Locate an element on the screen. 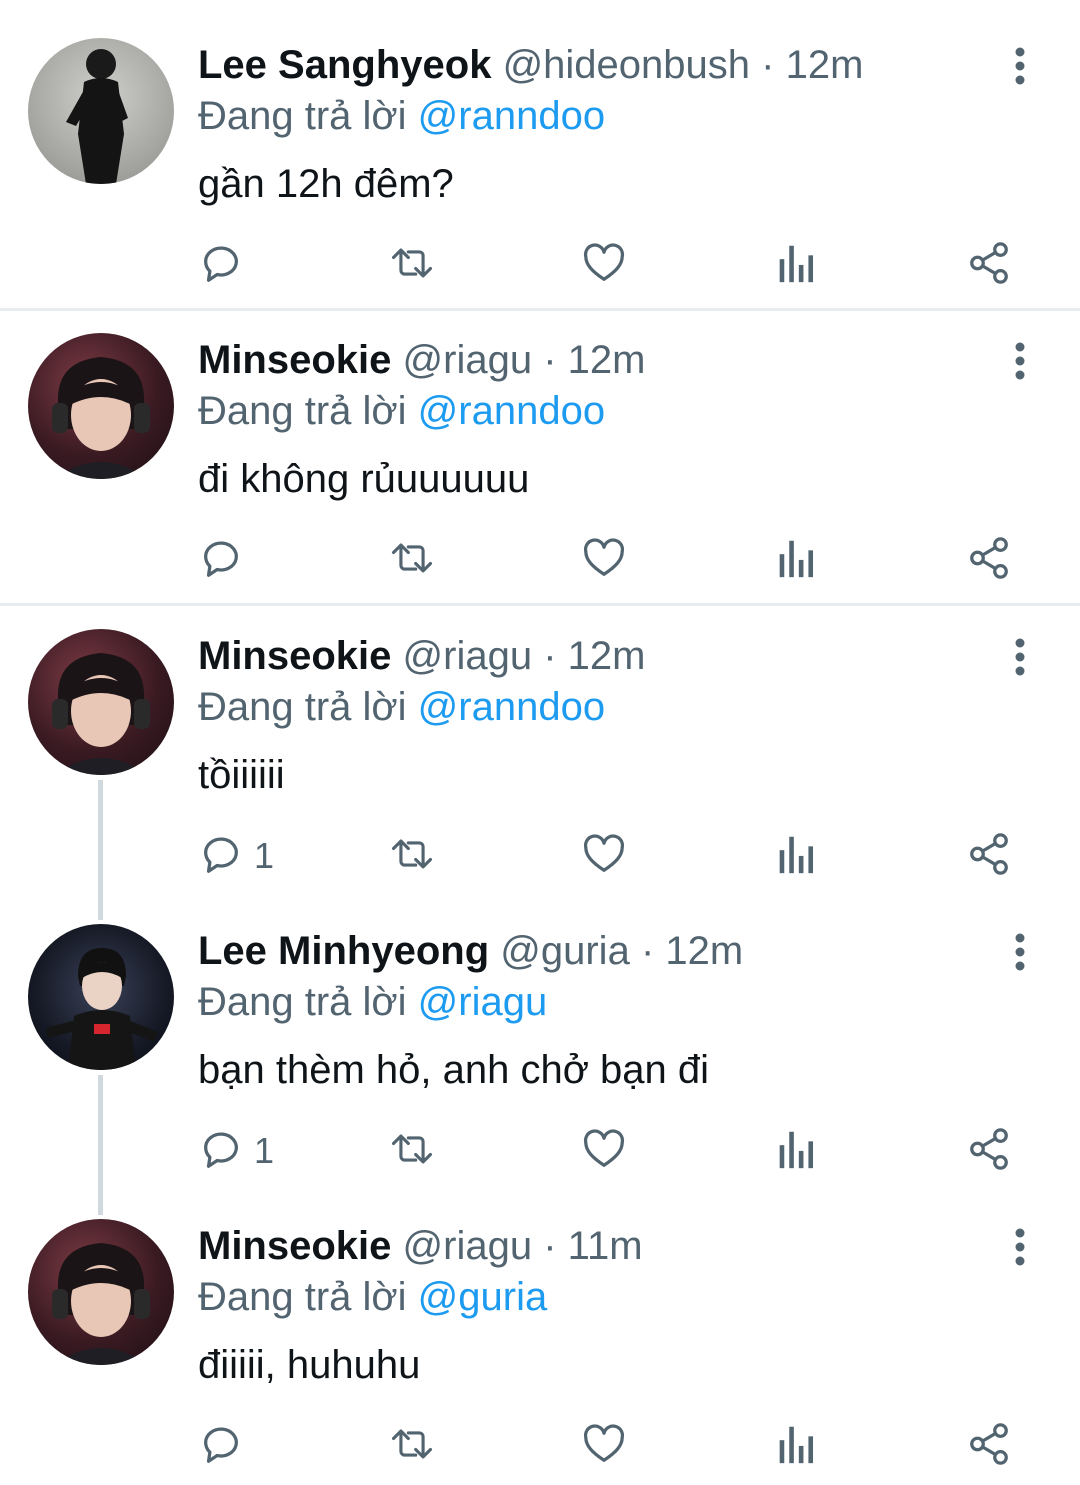 The image size is (1080, 1485). heart-icon is located at coordinates (604, 856).